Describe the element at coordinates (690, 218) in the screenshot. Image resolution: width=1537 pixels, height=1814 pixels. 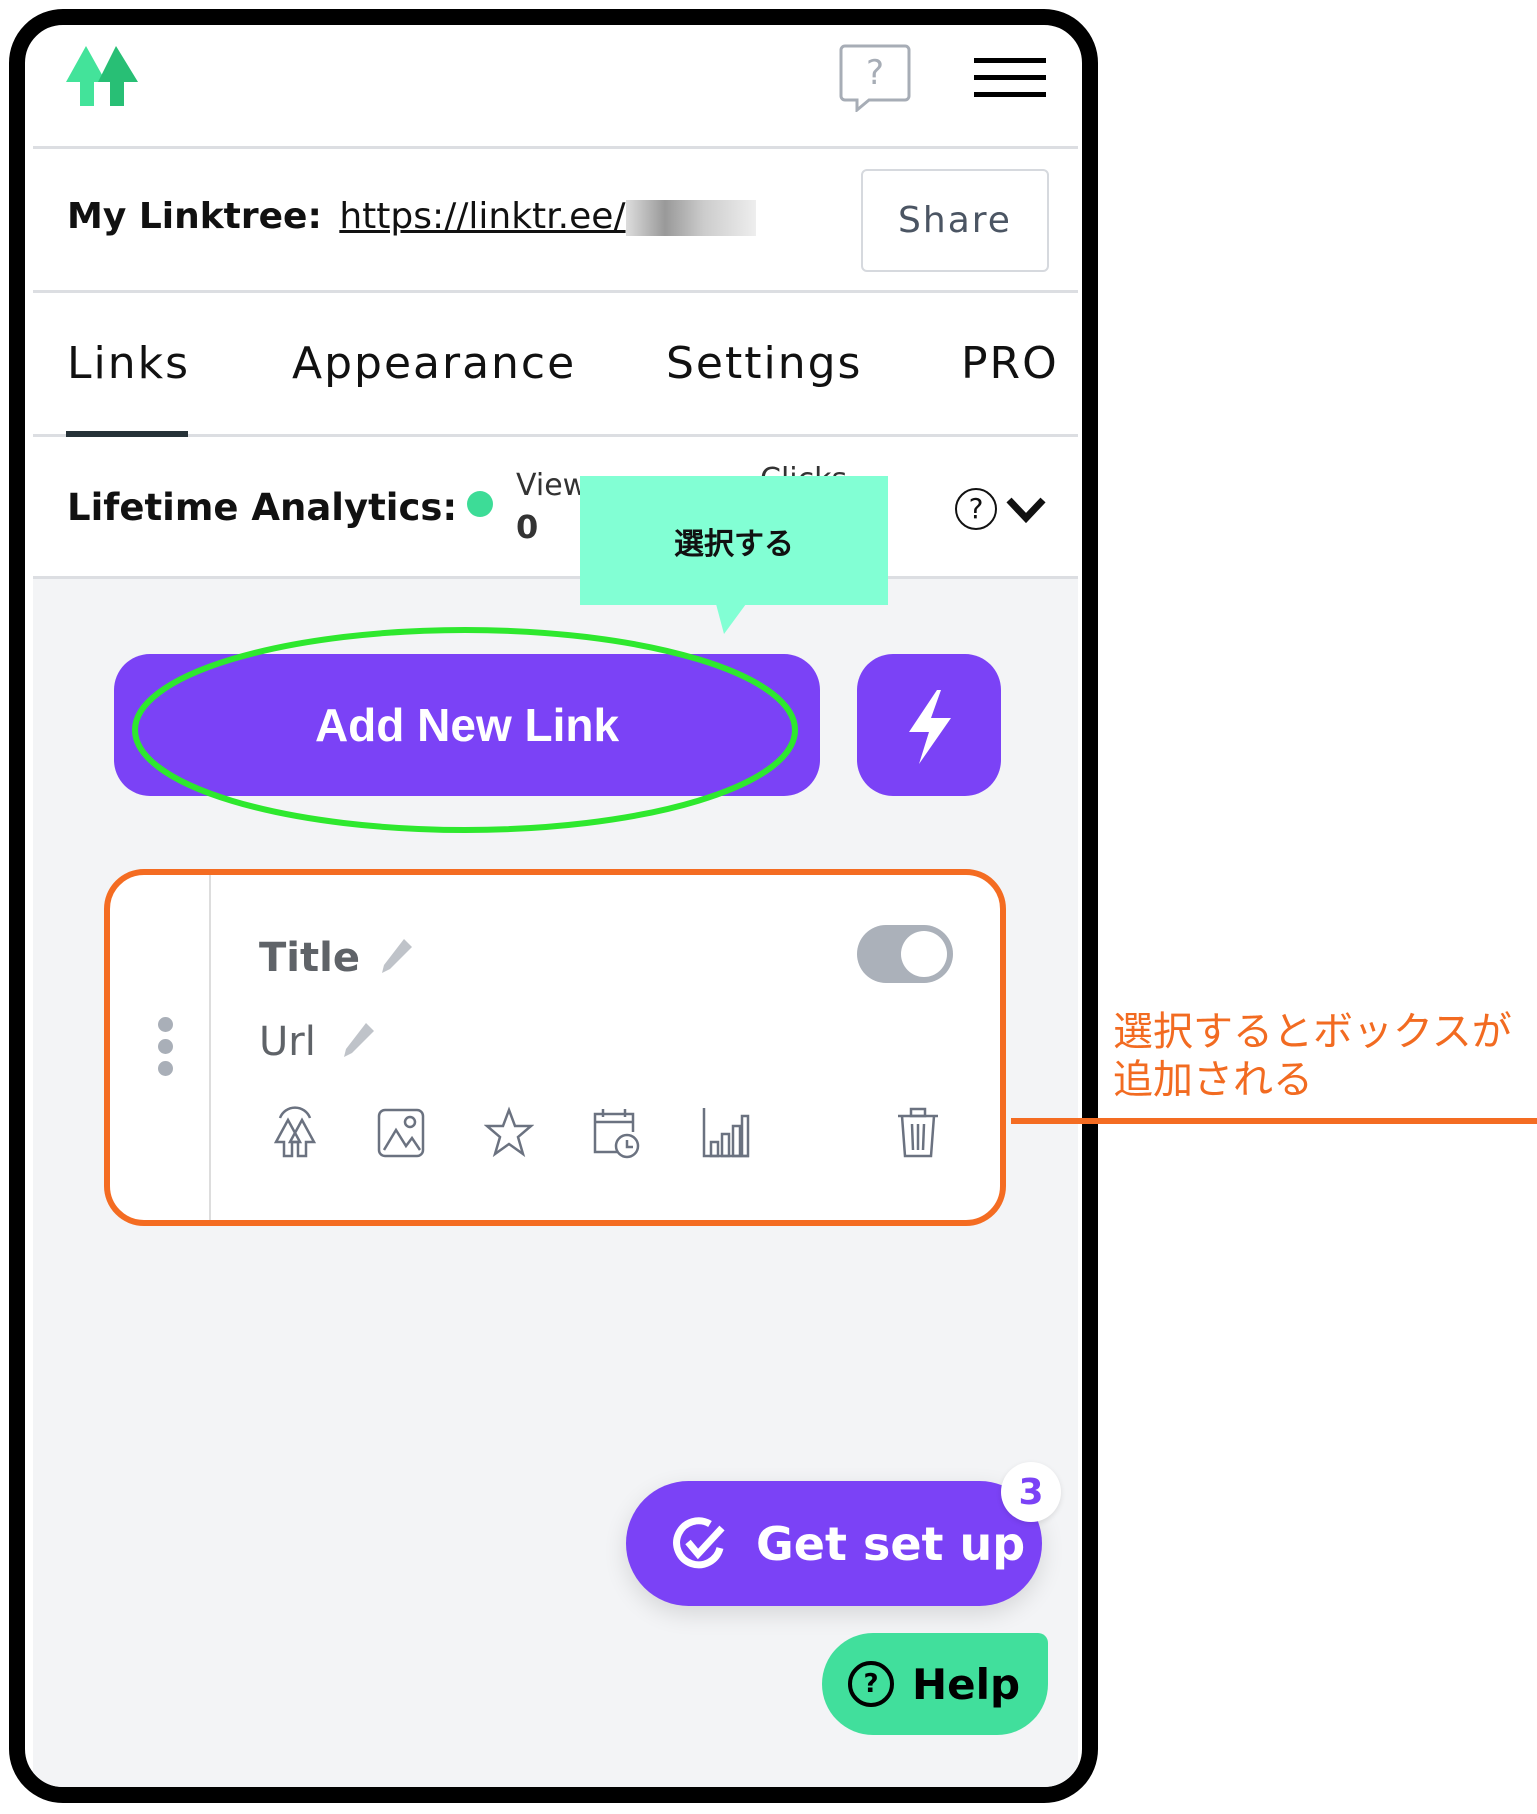
I see `redacted-username` at that location.